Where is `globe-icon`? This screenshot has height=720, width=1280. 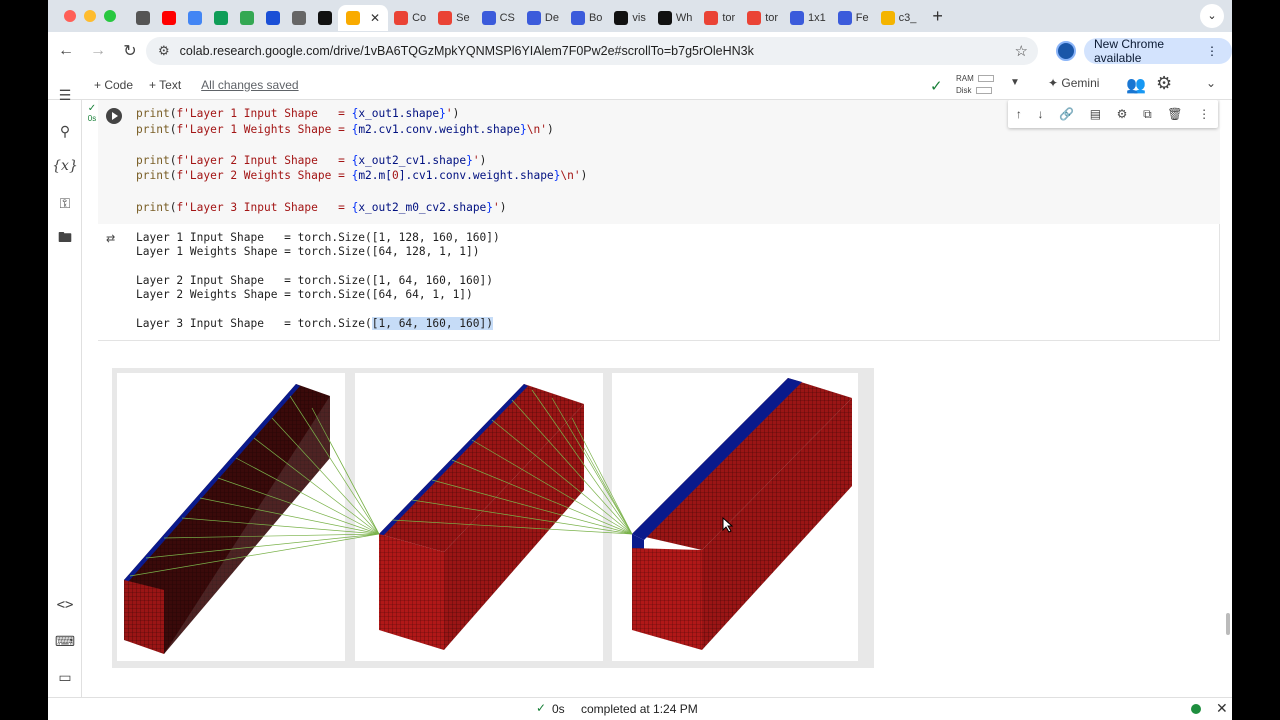
globe-icon is located at coordinates (299, 18).